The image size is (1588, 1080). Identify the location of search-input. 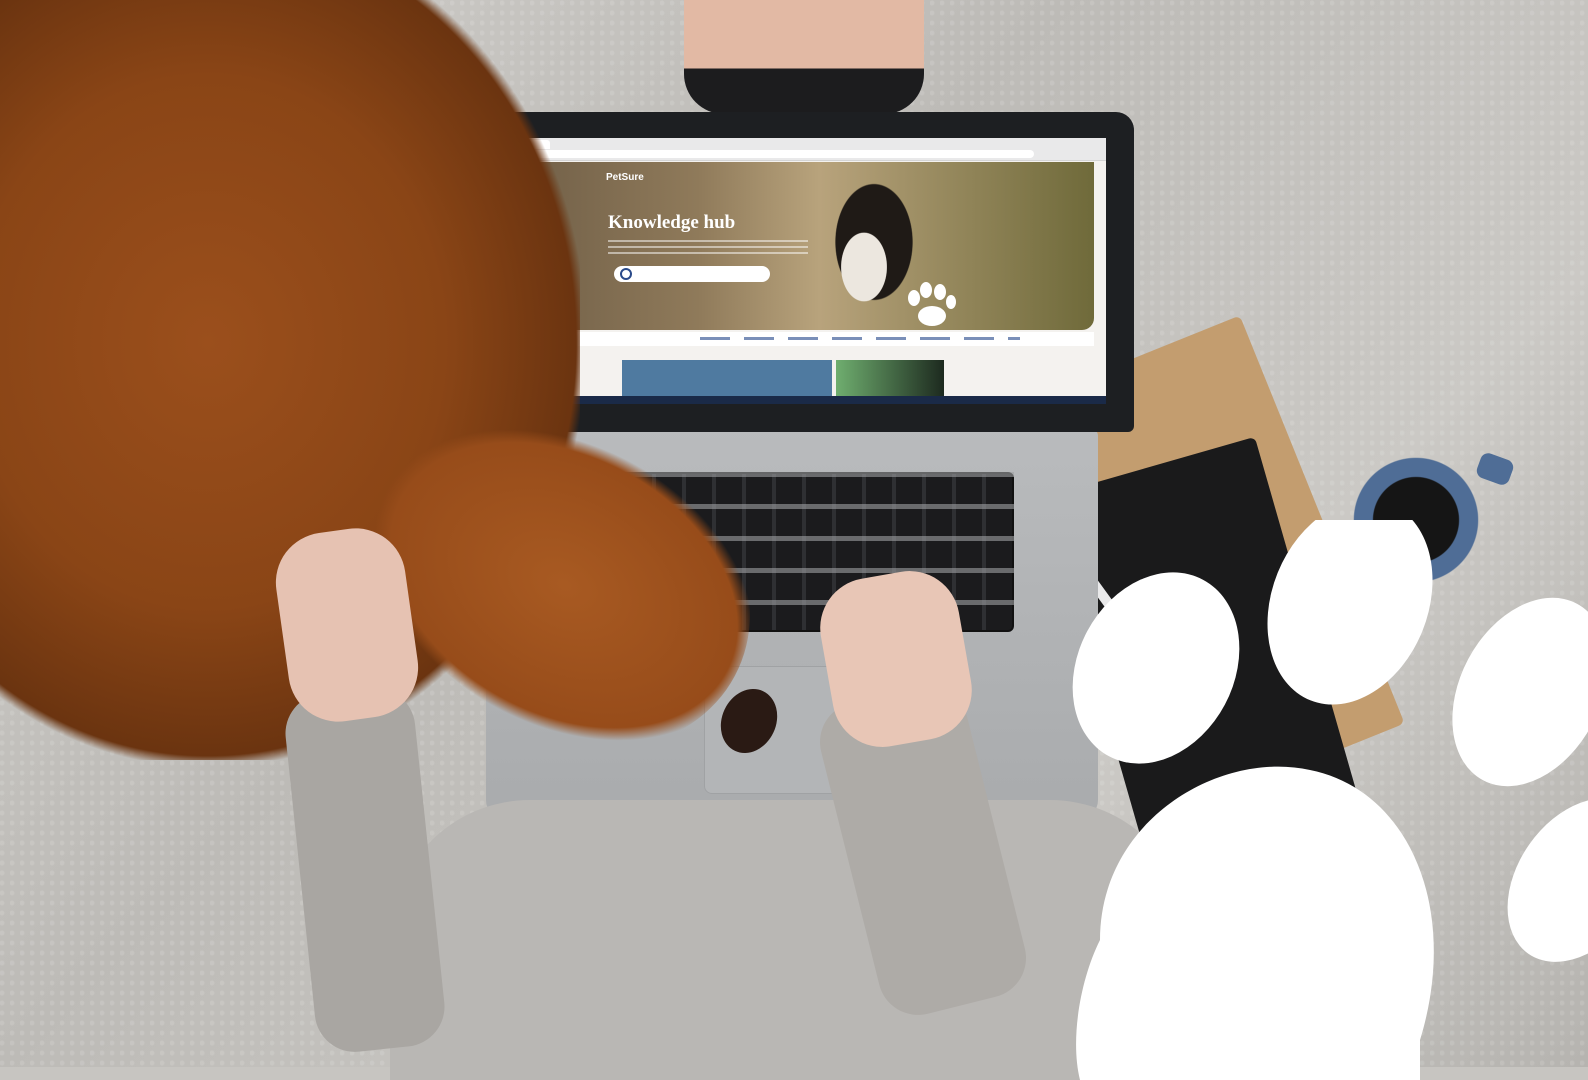
(692, 274).